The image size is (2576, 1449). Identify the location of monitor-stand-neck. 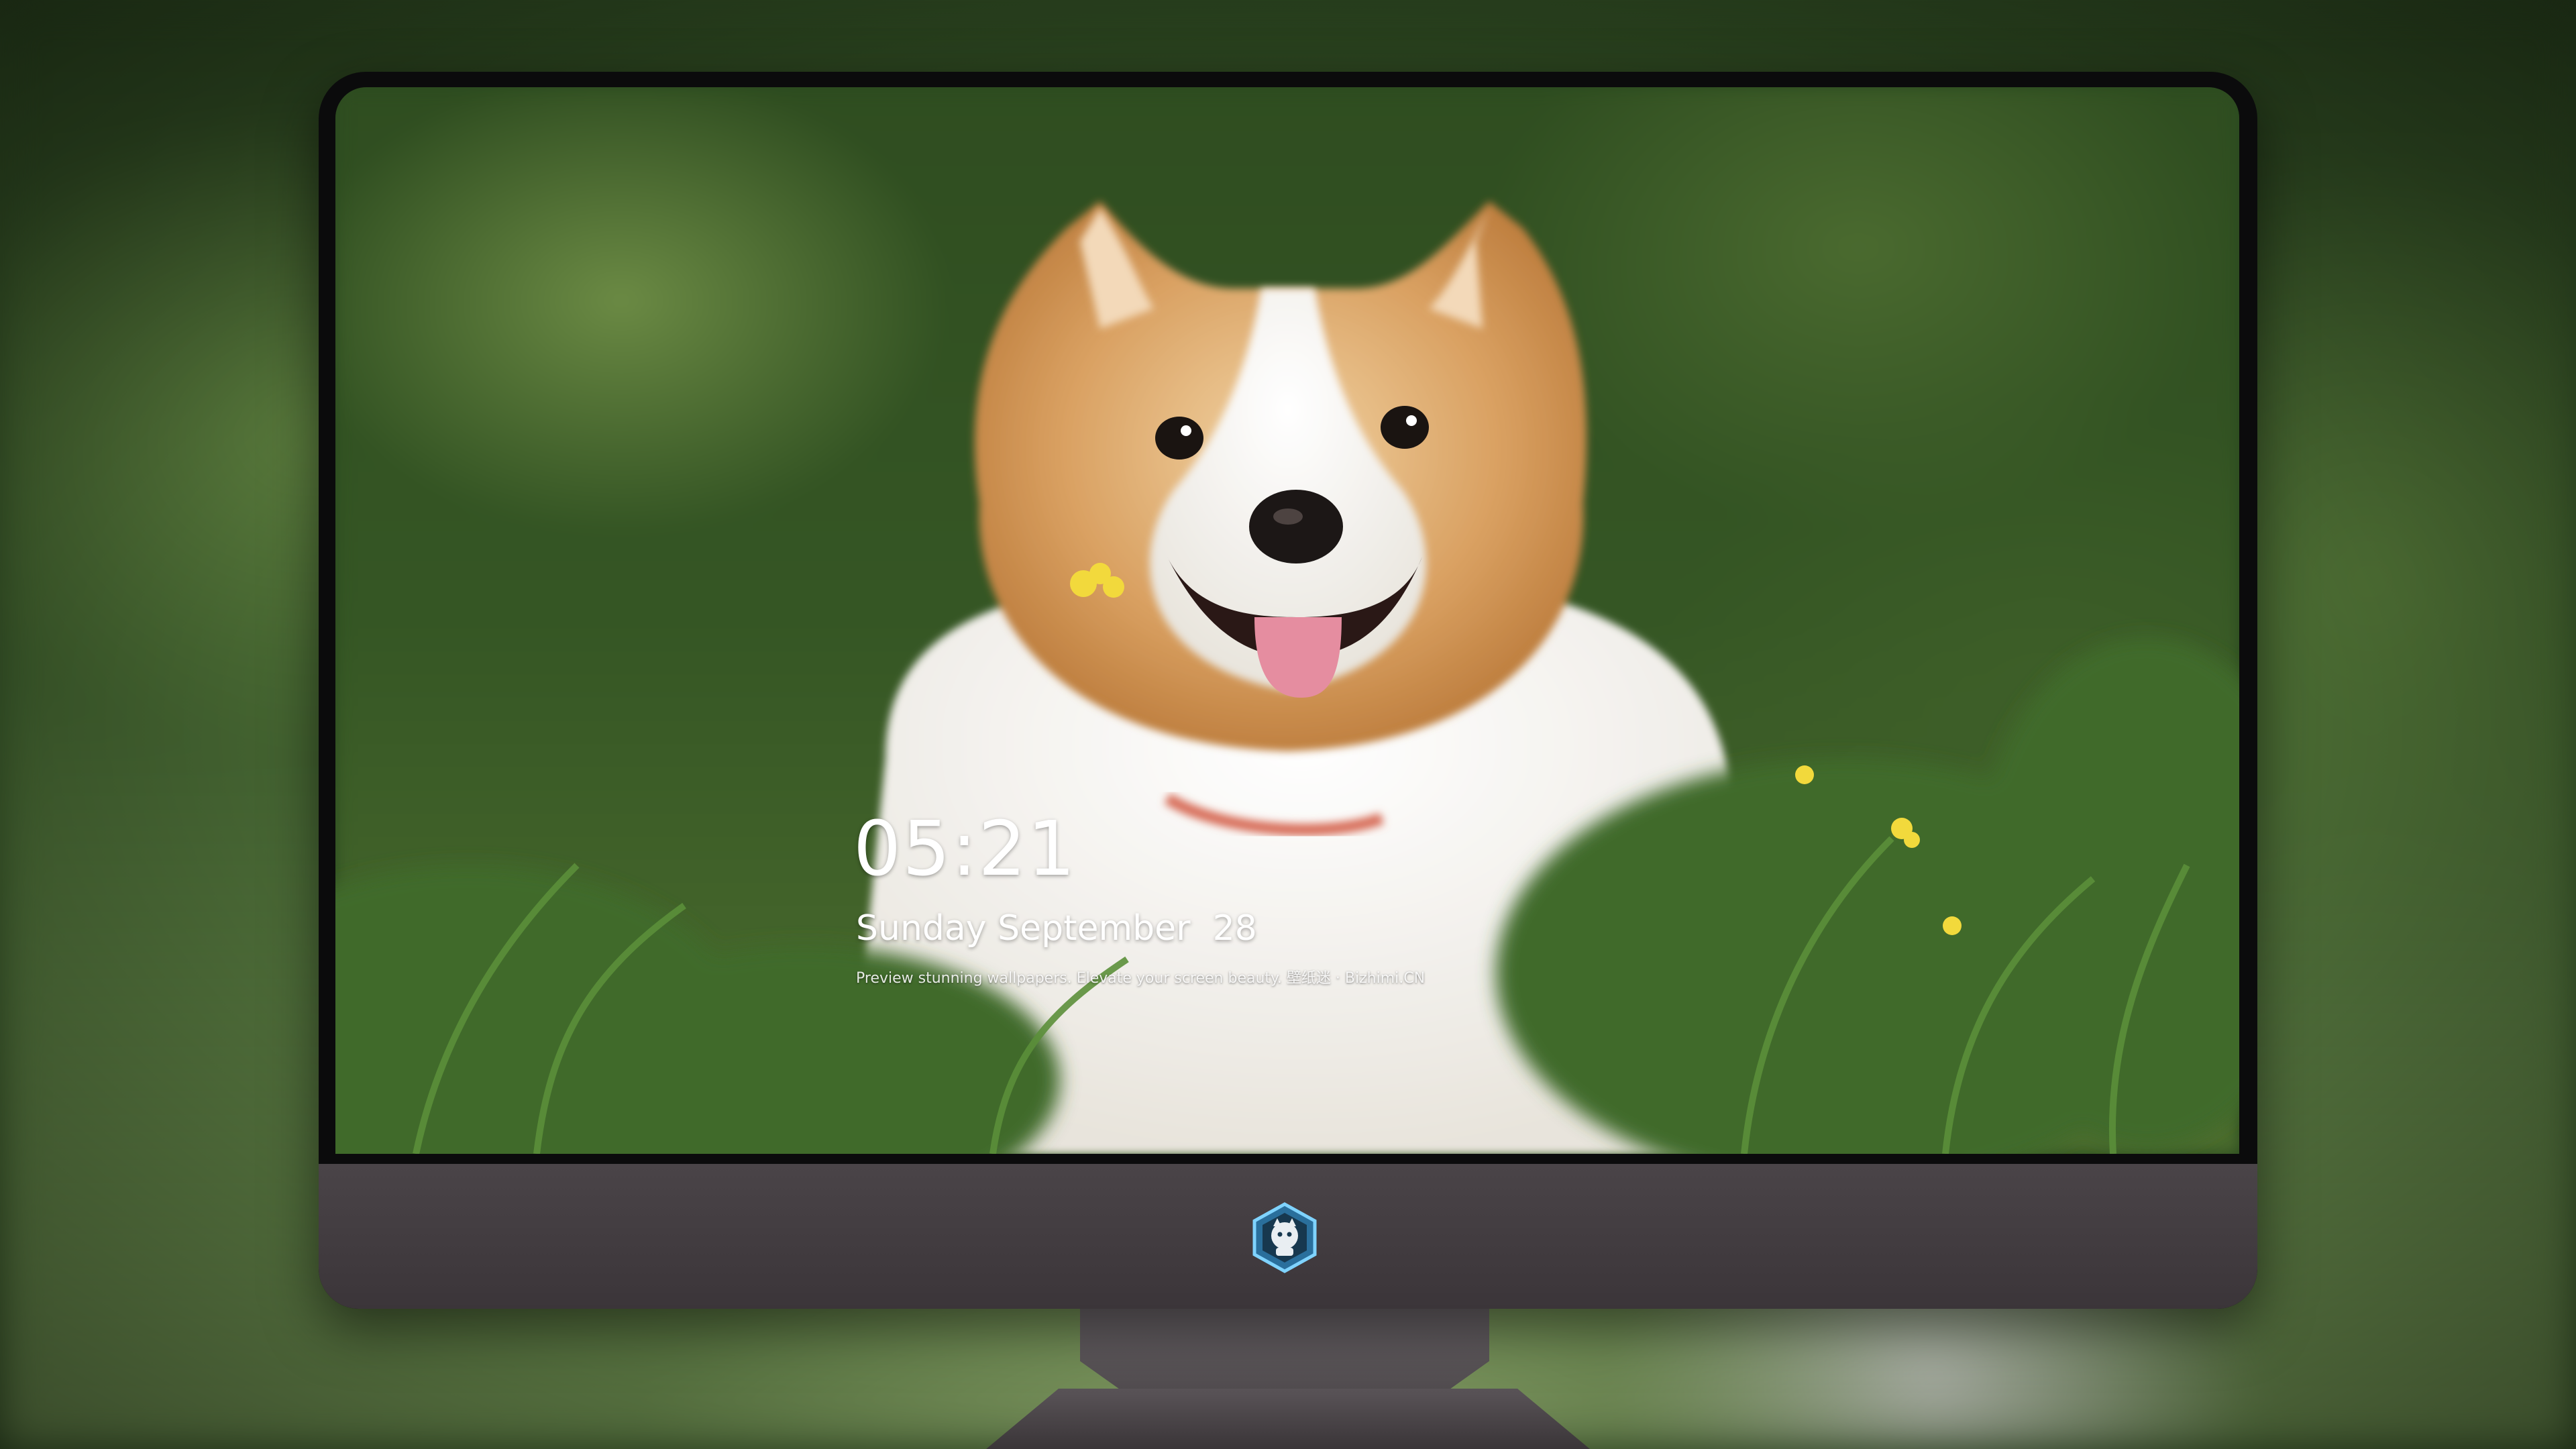
(1284, 1352).